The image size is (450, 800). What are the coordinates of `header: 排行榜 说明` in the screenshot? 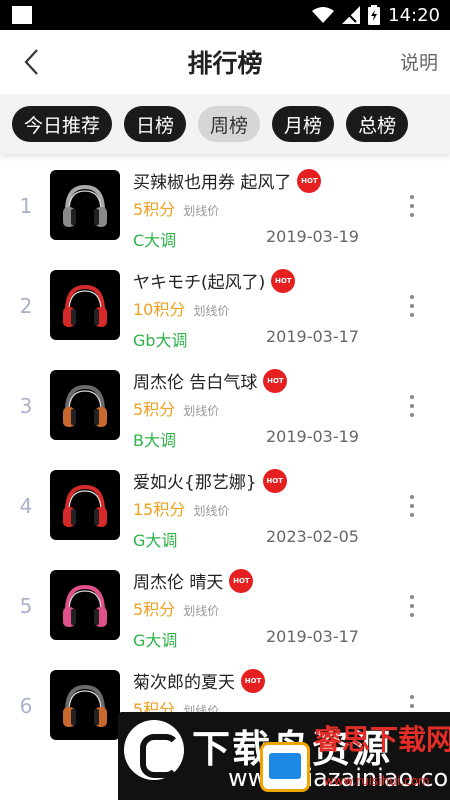 It's located at (225, 62).